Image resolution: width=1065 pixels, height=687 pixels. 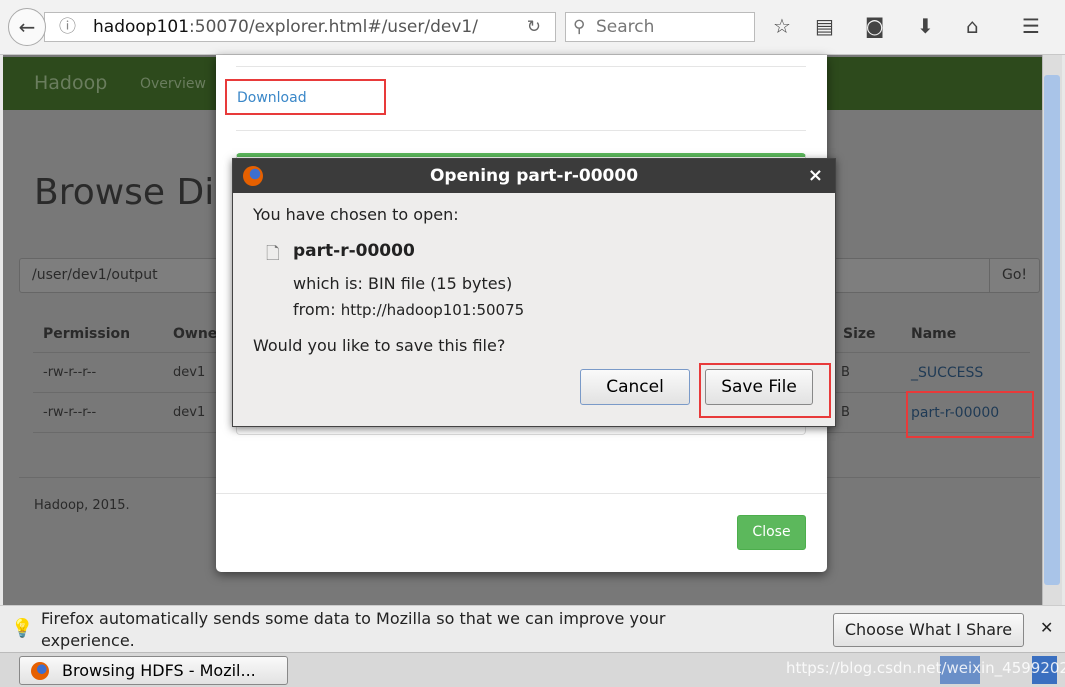 I want to click on cancel-button: Cancel, so click(x=635, y=387).